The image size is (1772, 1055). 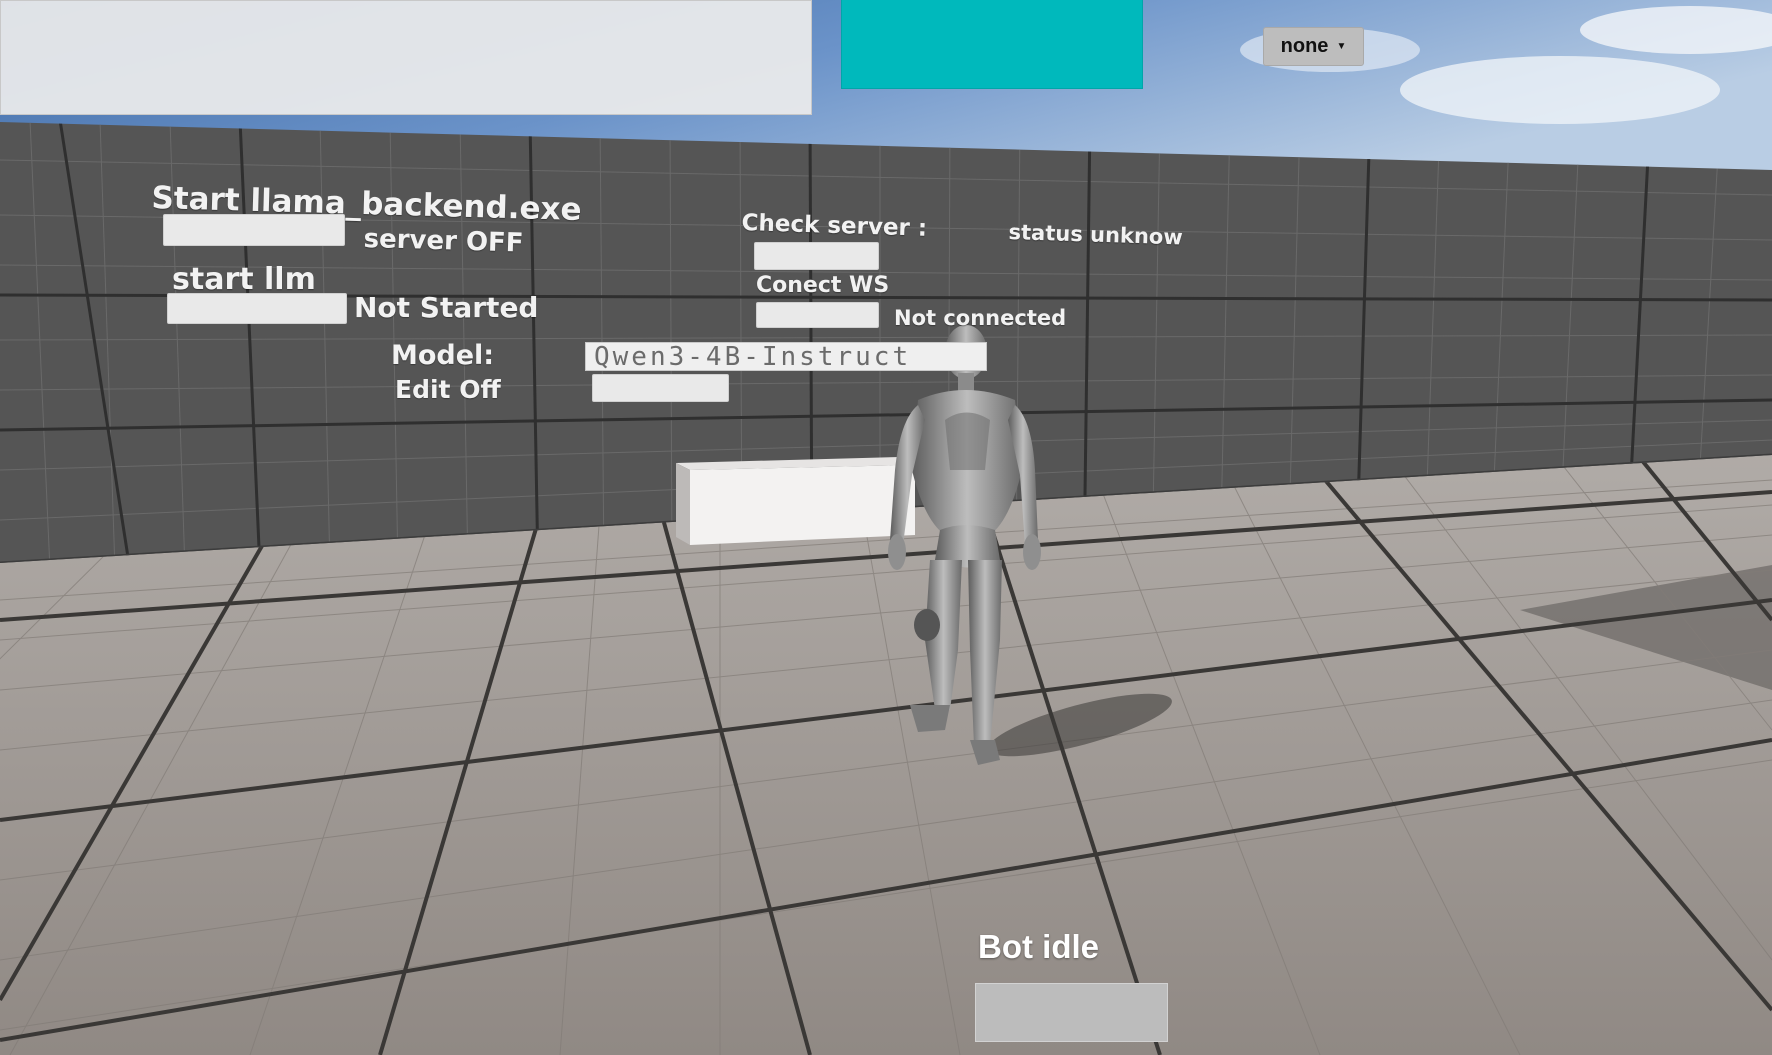 What do you see at coordinates (816, 256) in the screenshot?
I see `check-server-button` at bounding box center [816, 256].